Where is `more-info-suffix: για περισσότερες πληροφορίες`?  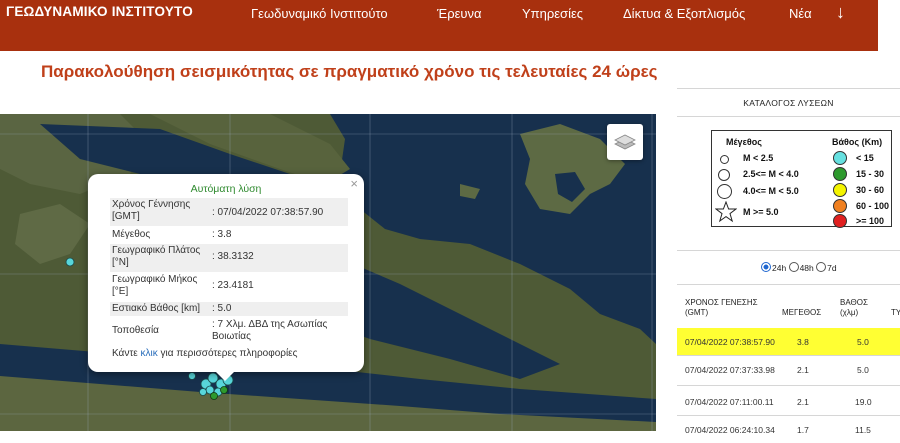
more-info-suffix: για περισσότερες πληροφορίες is located at coordinates (229, 353).